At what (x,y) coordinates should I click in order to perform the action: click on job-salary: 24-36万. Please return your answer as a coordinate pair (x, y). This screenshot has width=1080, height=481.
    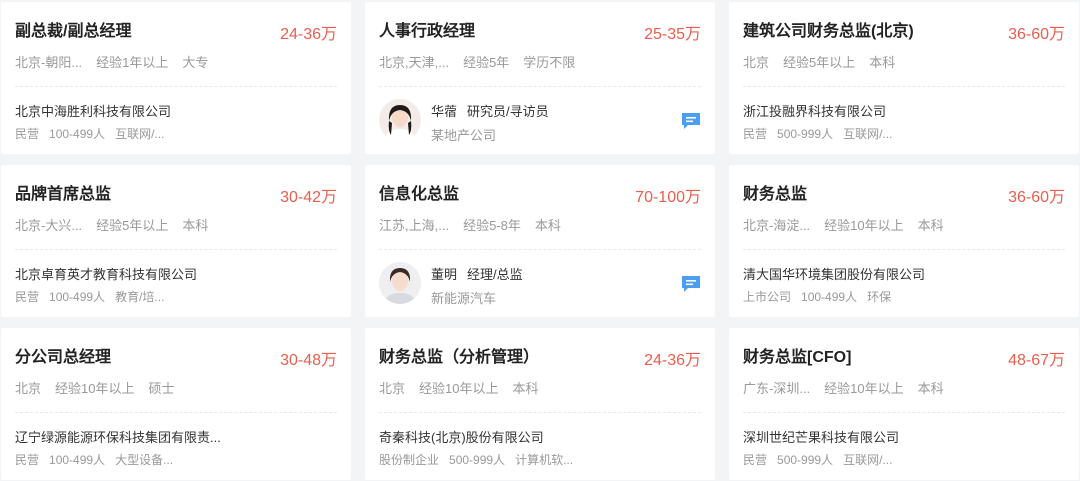
    Looking at the image, I should click on (308, 34).